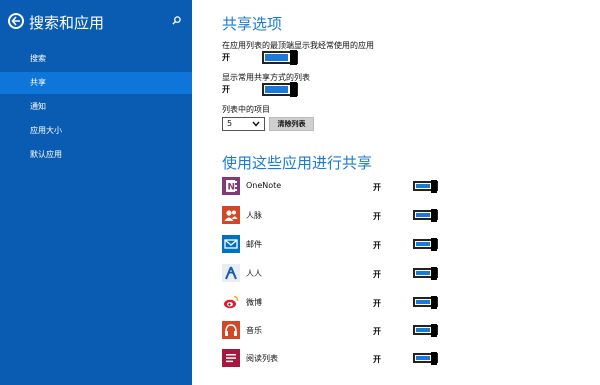 The image size is (600, 385). What do you see at coordinates (280, 89) in the screenshot?
I see `show-methods-toggle` at bounding box center [280, 89].